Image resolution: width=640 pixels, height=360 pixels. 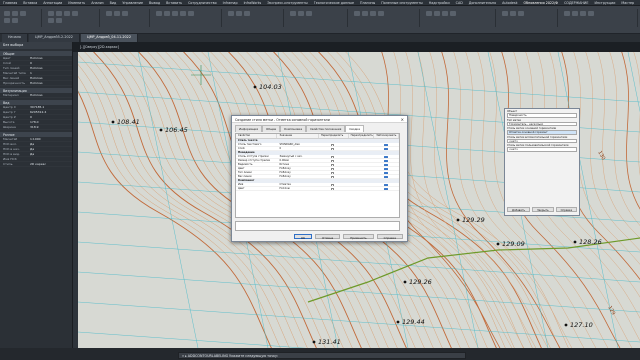 I want to click on elevation-label: 106.45, so click(x=176, y=130).